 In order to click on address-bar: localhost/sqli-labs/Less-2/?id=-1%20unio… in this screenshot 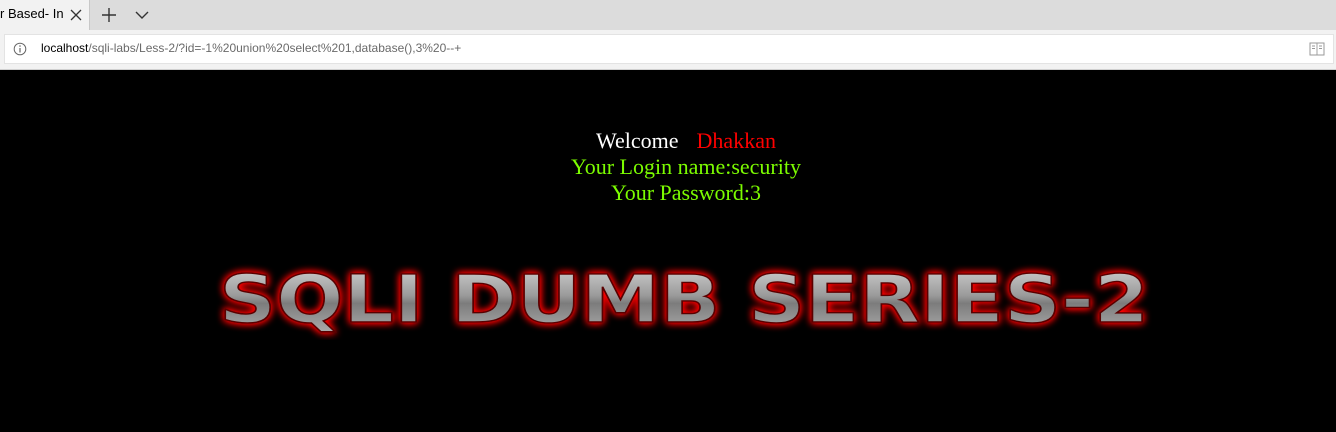, I will do `click(668, 50)`.